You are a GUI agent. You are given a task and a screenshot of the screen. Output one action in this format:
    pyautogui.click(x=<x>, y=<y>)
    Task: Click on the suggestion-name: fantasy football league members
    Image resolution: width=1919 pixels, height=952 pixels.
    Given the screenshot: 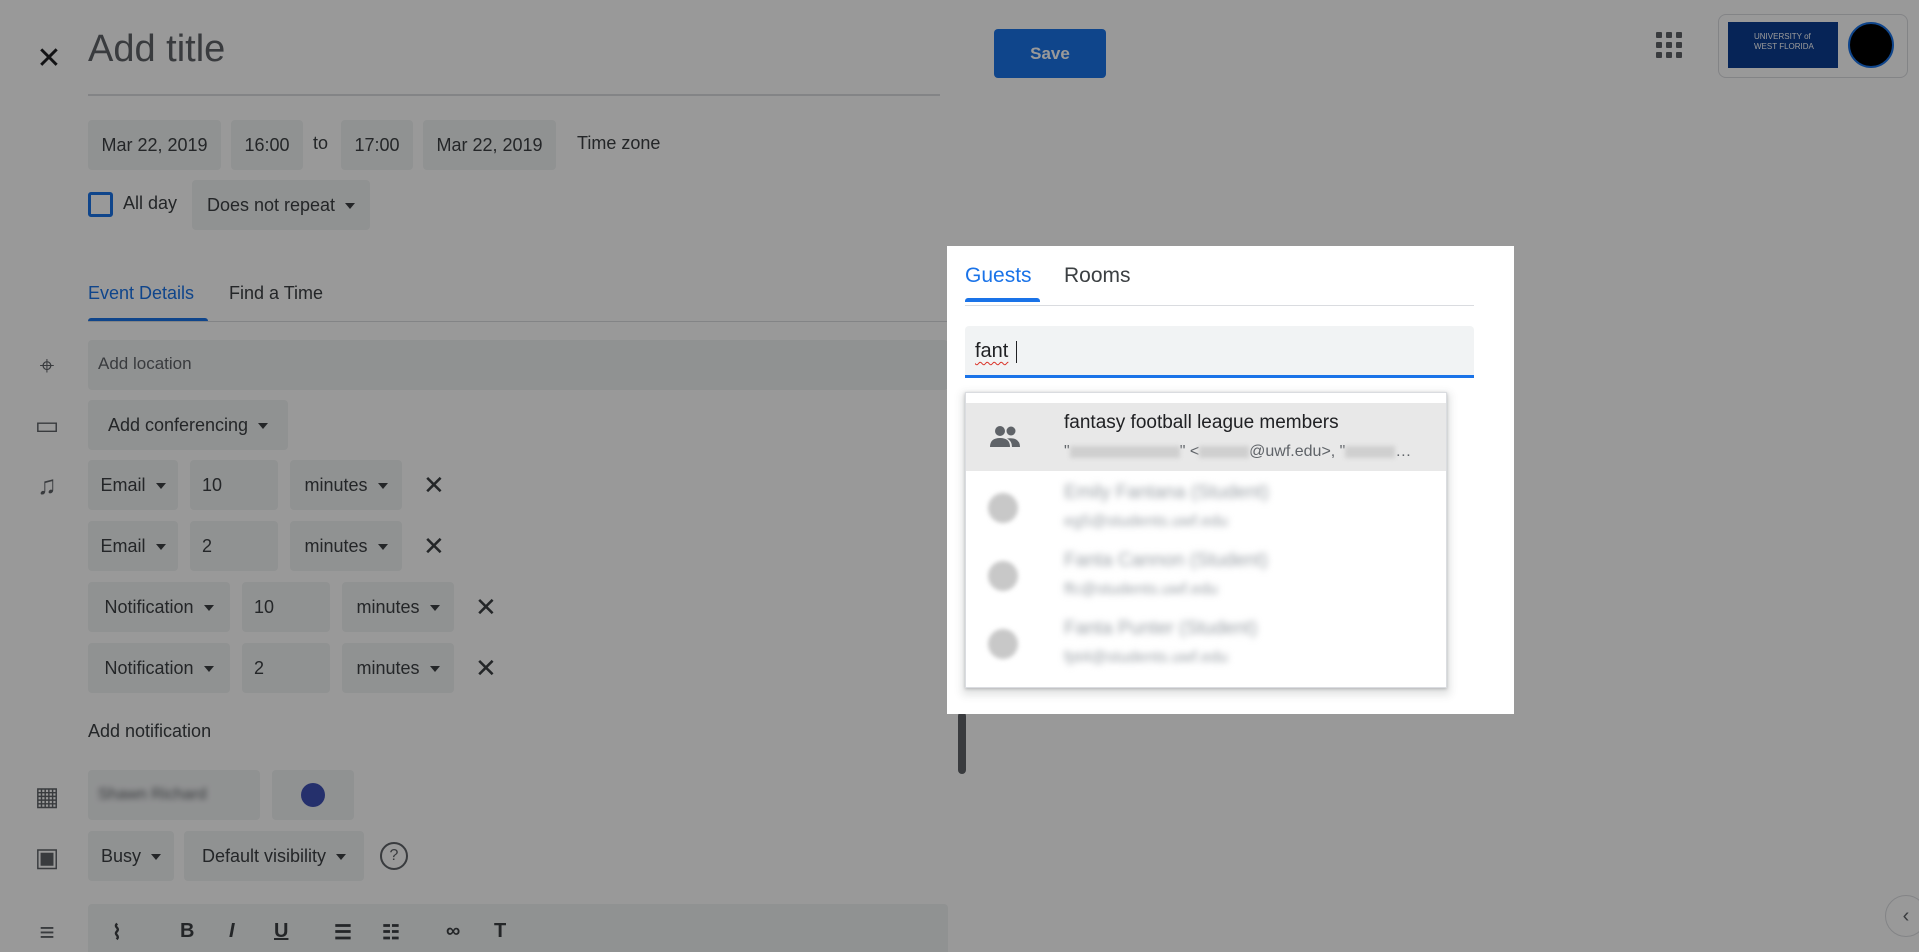 What is the action you would take?
    pyautogui.click(x=1201, y=422)
    